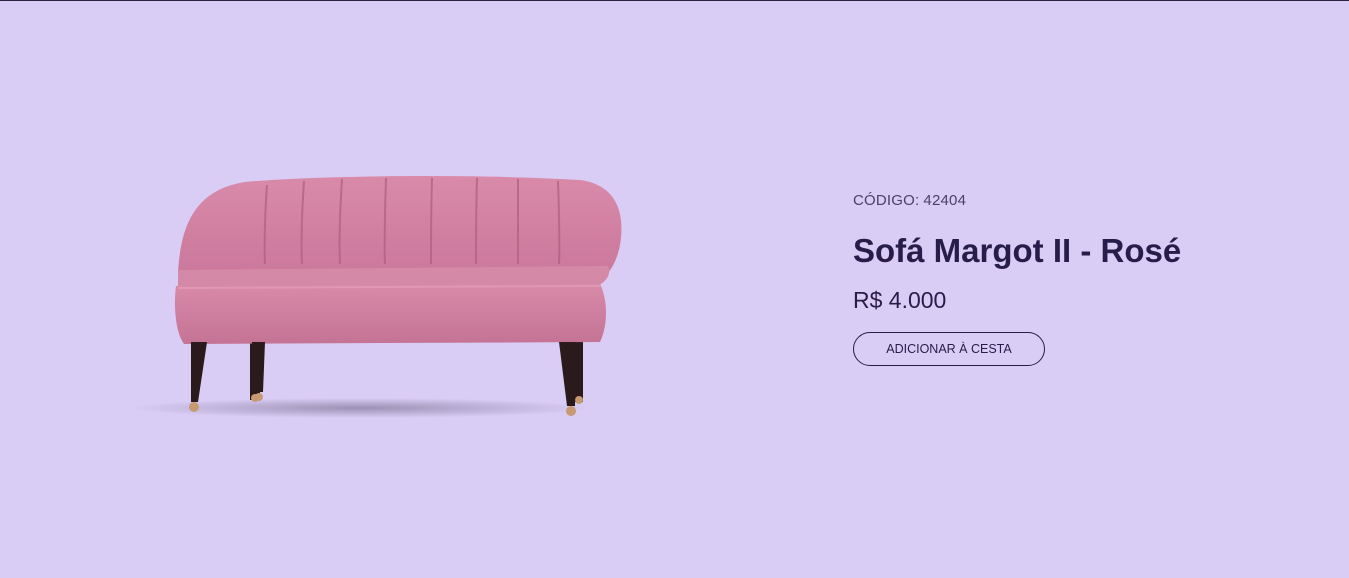 The height and width of the screenshot is (578, 1349). What do you see at coordinates (1083, 201) in the screenshot?
I see `product-code: CÓDIGO: 42404` at bounding box center [1083, 201].